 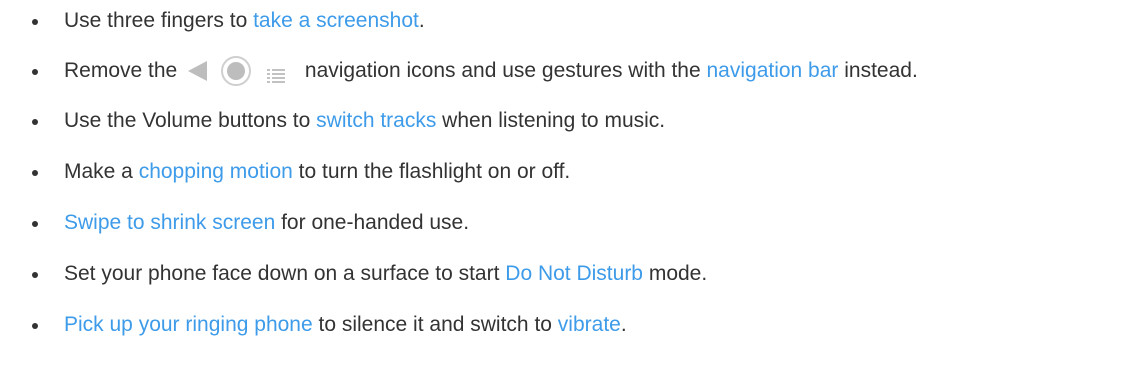 What do you see at coordinates (878, 70) in the screenshot?
I see `text-segment: instead.` at bounding box center [878, 70].